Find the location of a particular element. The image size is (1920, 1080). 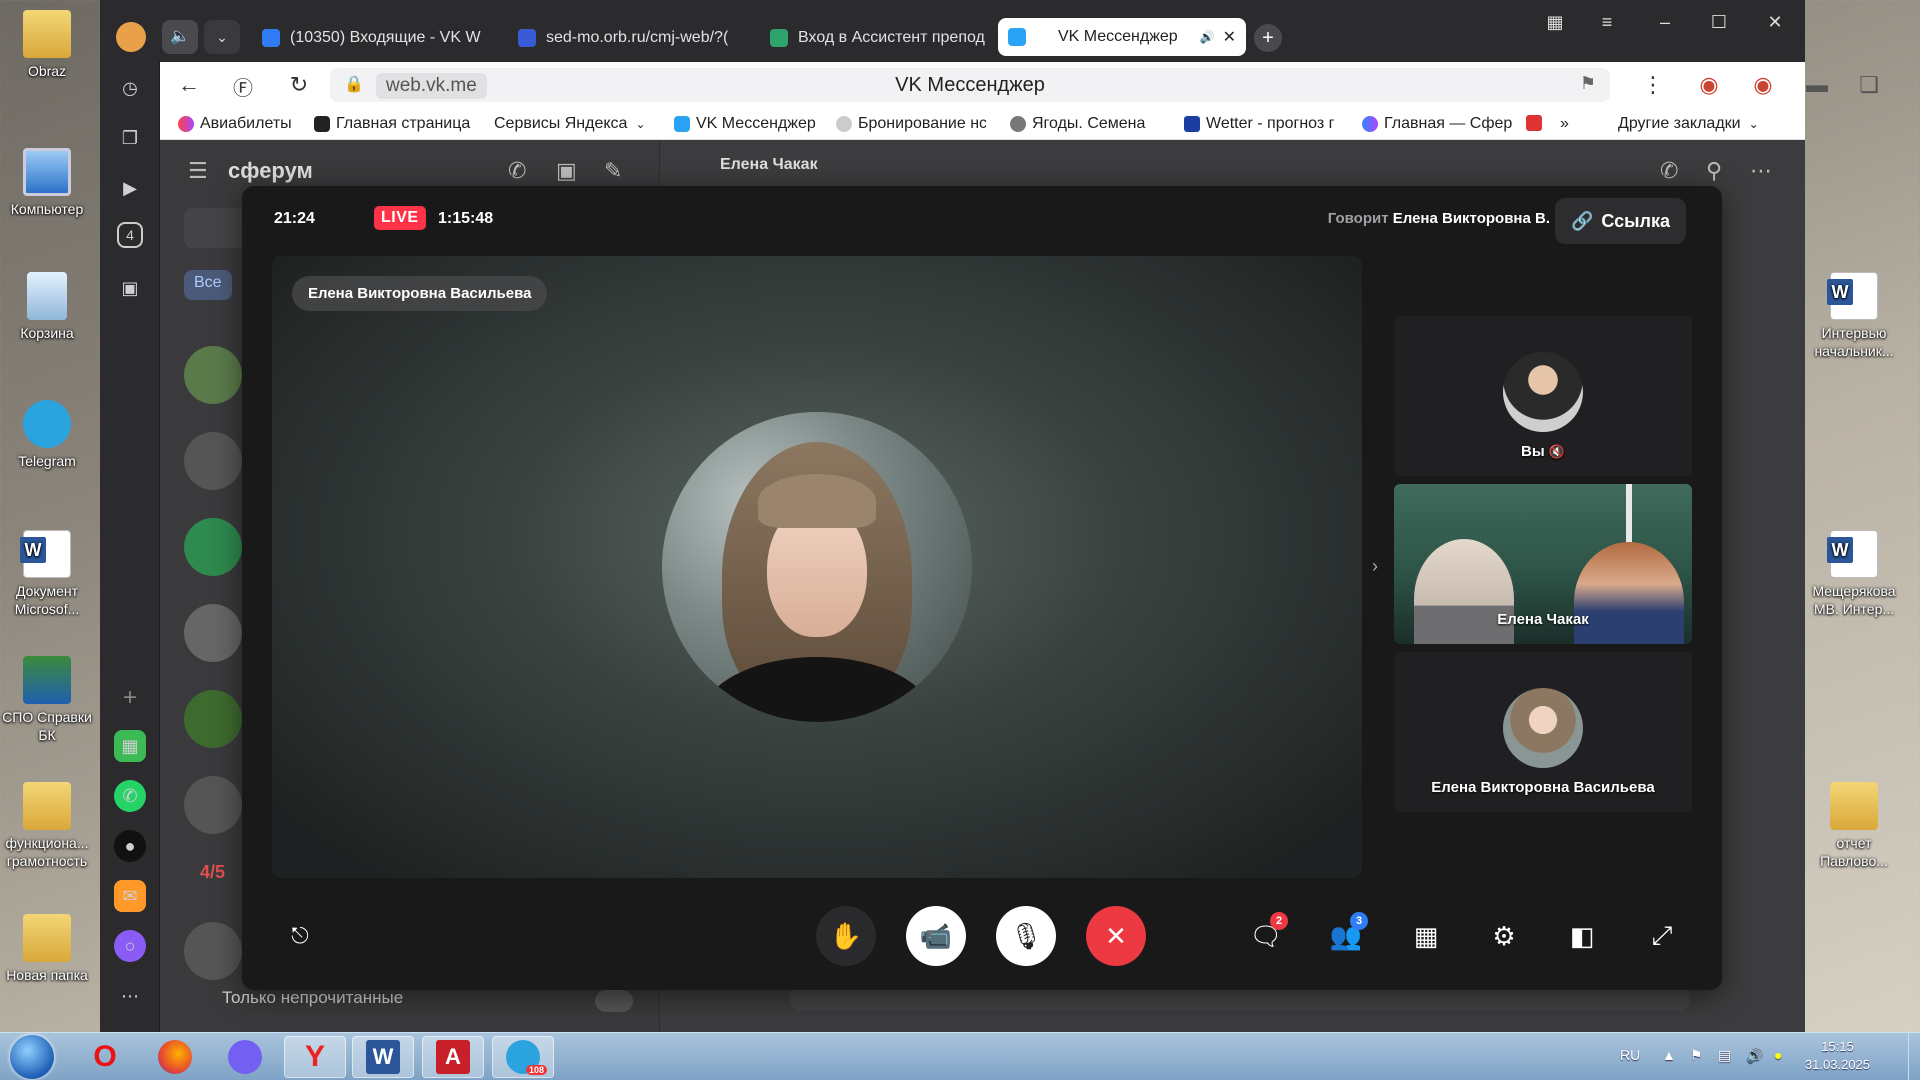

bookmark-vk-messenger: VK Мессенджер is located at coordinates (750, 124).